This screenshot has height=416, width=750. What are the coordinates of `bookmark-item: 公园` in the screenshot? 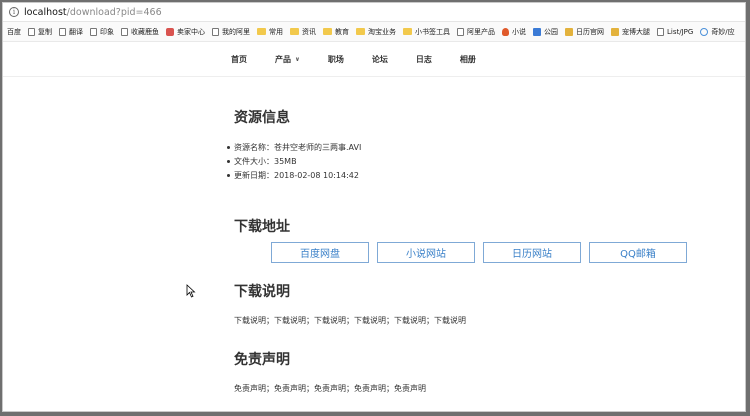 It's located at (545, 32).